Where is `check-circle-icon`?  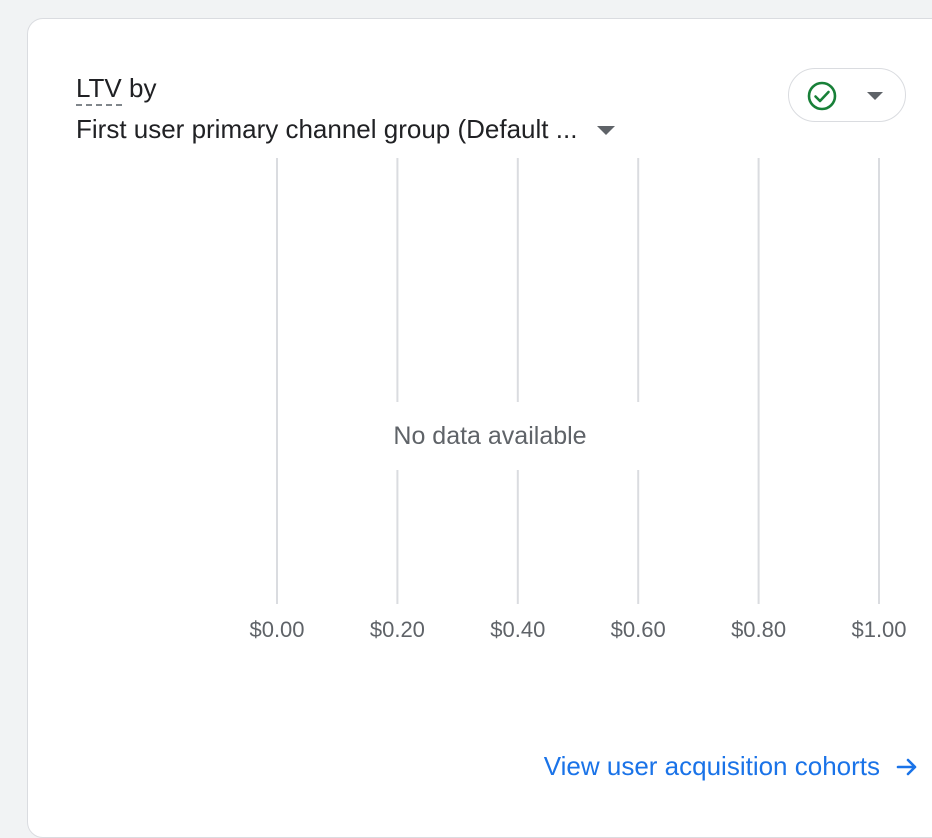
check-circle-icon is located at coordinates (822, 96).